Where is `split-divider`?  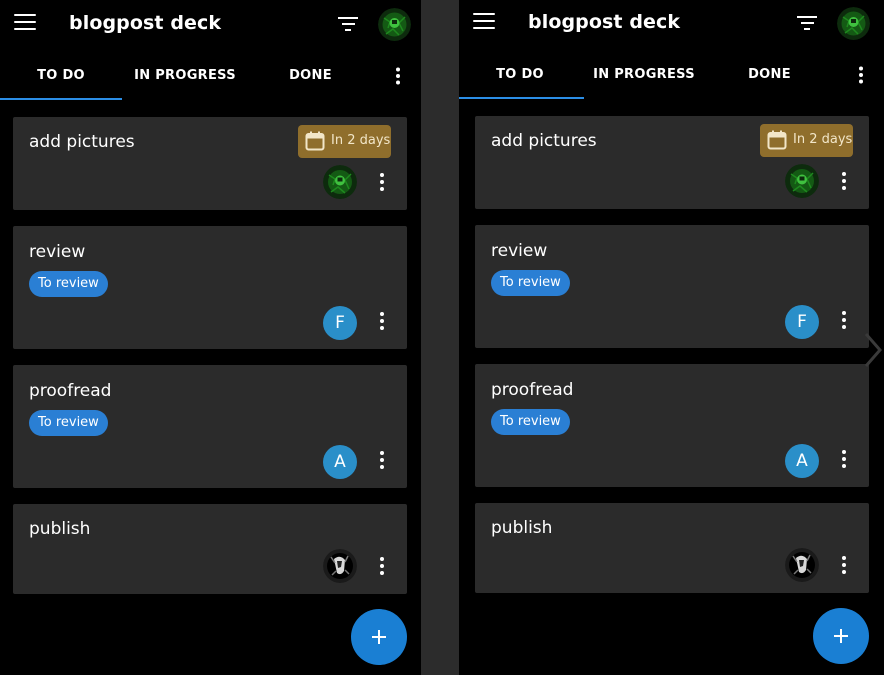
split-divider is located at coordinates (440, 337).